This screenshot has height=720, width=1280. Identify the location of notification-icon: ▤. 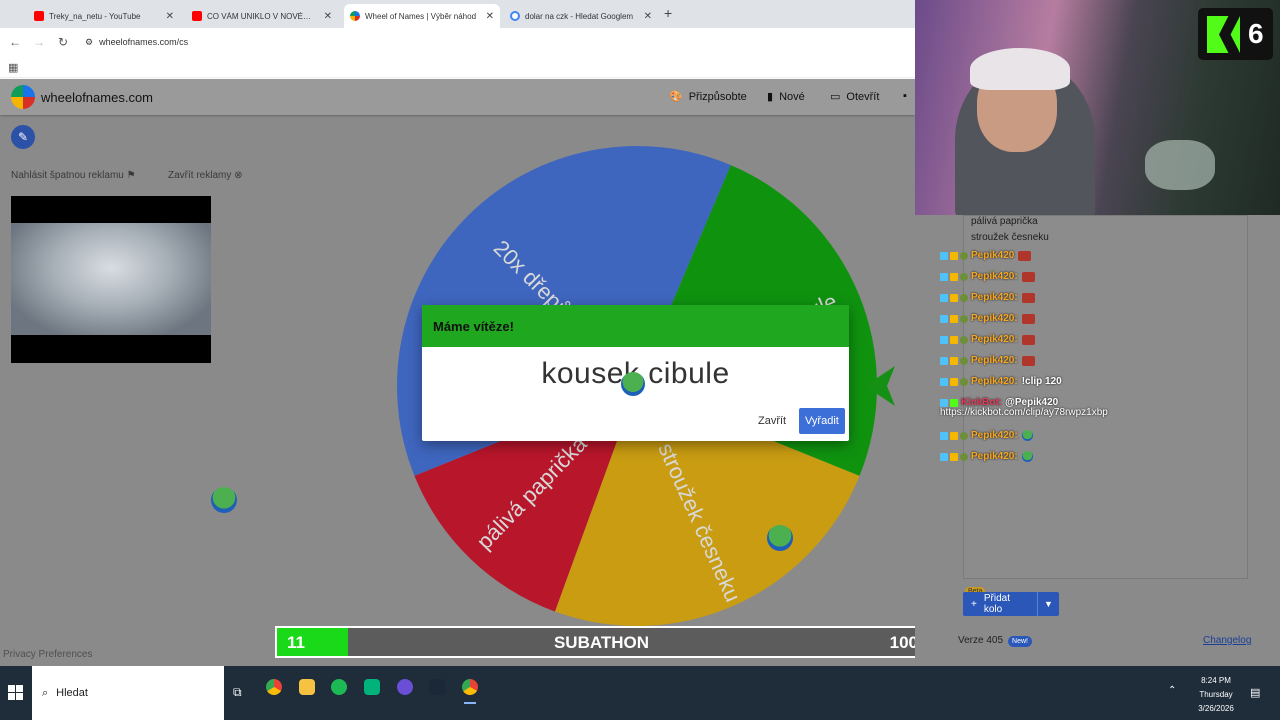
(1255, 692).